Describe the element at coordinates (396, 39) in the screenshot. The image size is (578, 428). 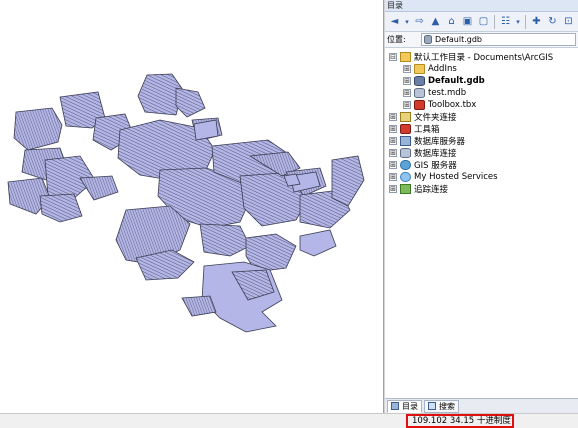
I see `location-label: 位置:` at that location.